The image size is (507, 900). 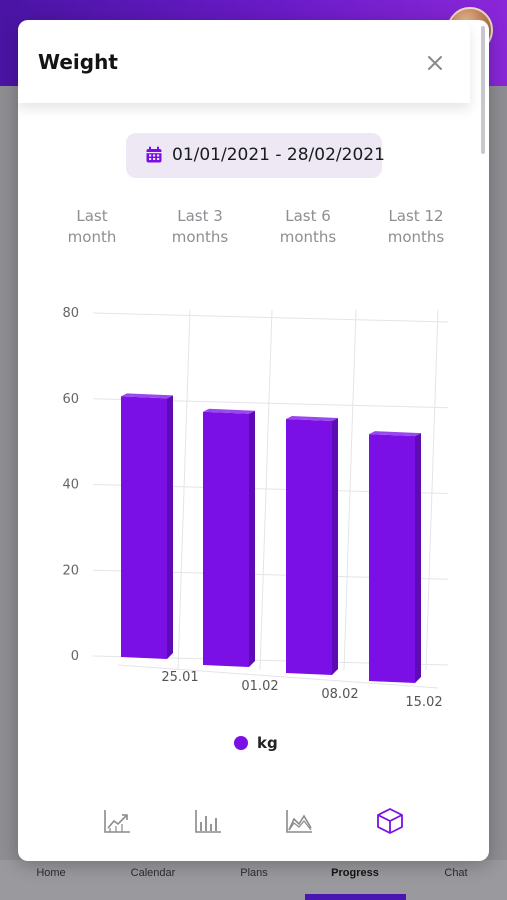 I want to click on nav-home: Home, so click(x=51, y=873).